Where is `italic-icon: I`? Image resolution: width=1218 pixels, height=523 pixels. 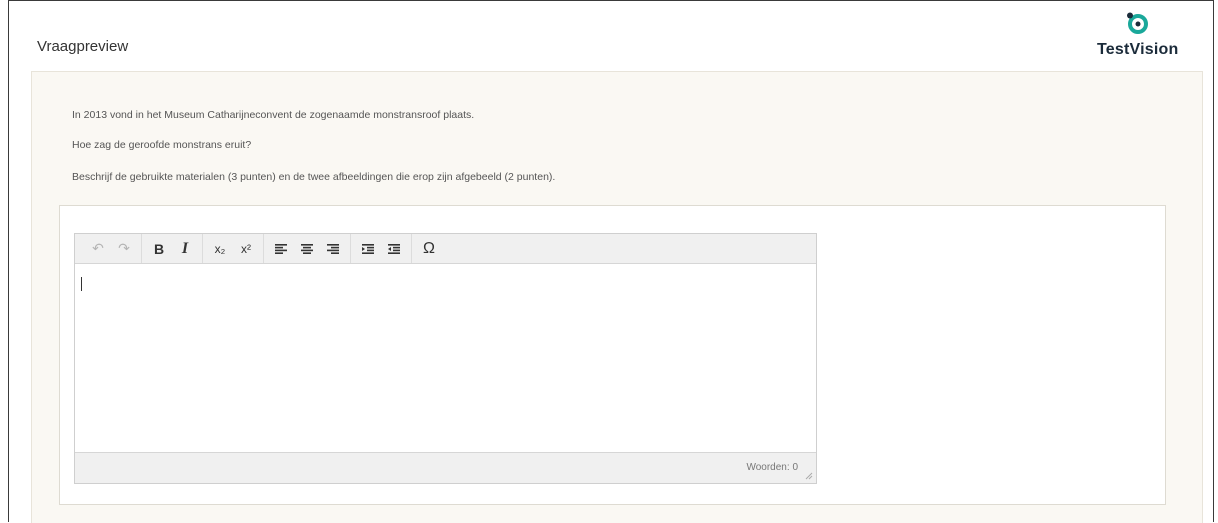
italic-icon: I is located at coordinates (185, 248).